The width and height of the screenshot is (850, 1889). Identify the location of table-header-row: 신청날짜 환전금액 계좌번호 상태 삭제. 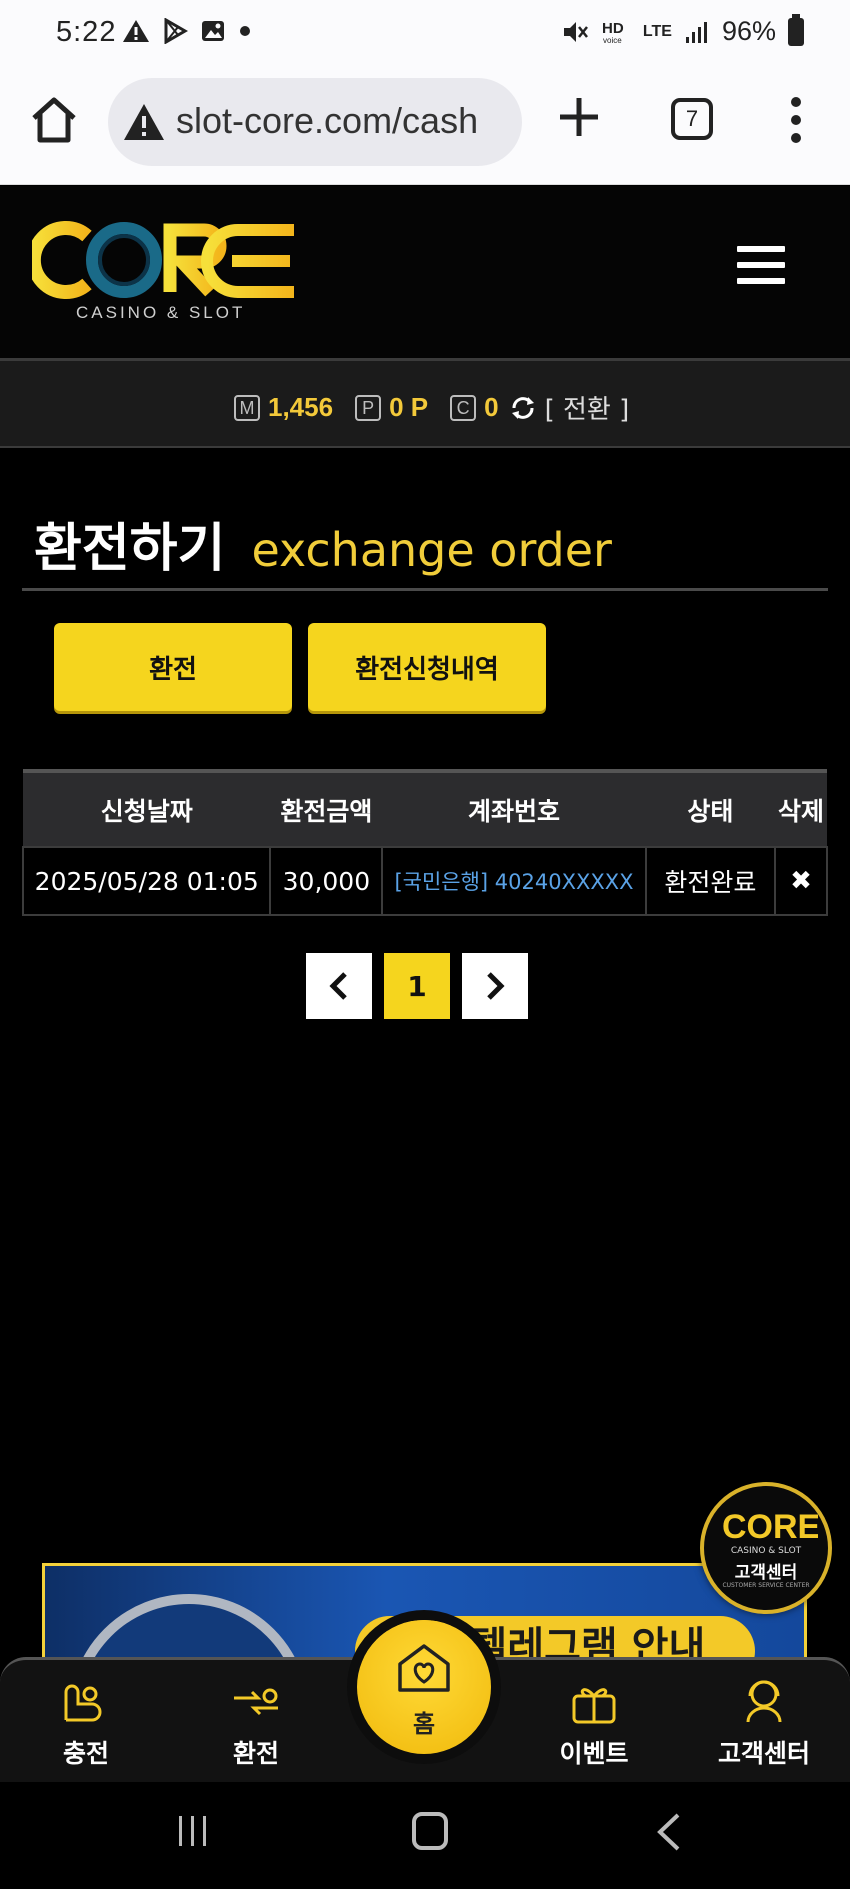
(425, 808).